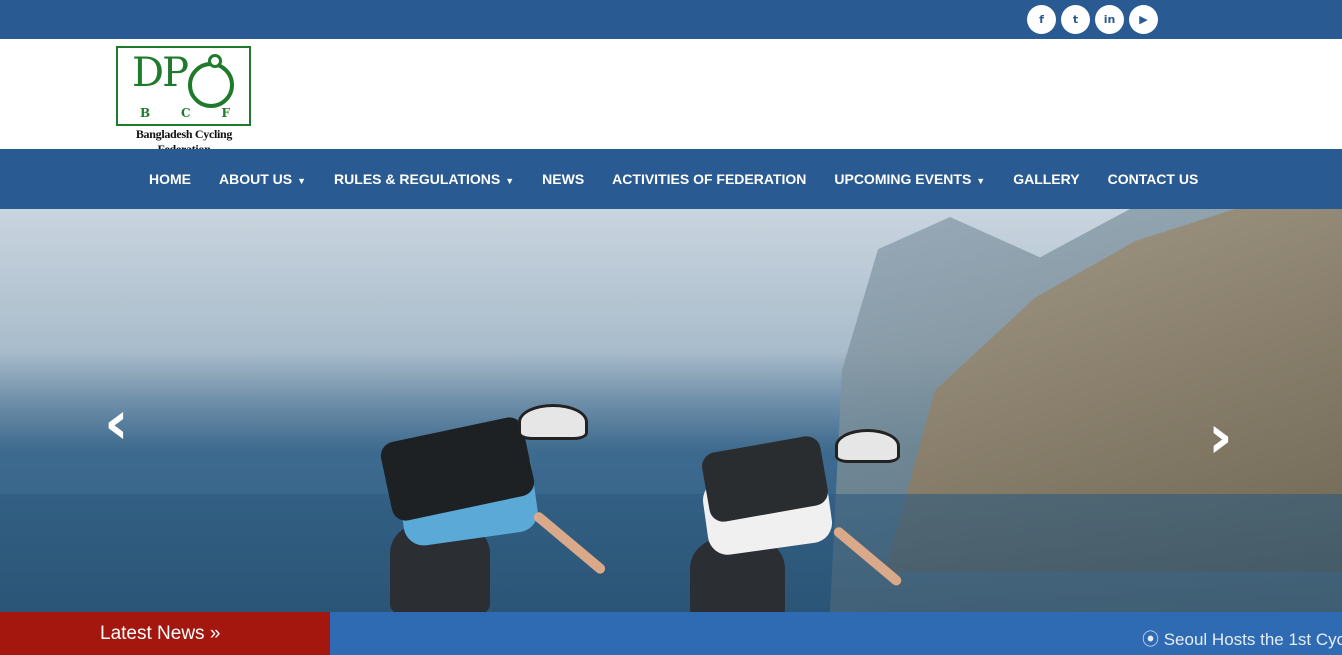 The width and height of the screenshot is (1342, 655). What do you see at coordinates (215, 61) in the screenshot?
I see `logo-head-mark` at bounding box center [215, 61].